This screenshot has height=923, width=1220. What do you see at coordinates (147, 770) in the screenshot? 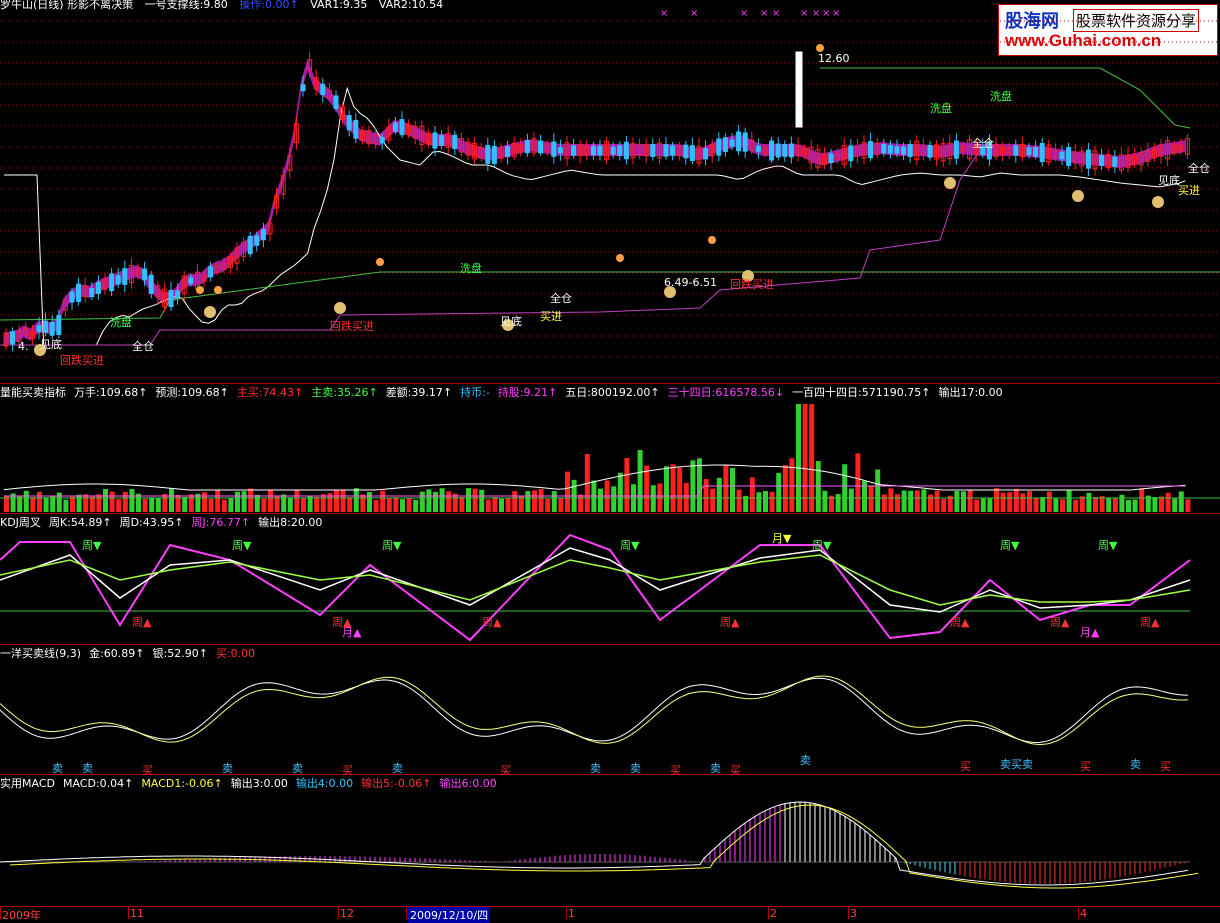
I see `annotation-buy: 买` at bounding box center [147, 770].